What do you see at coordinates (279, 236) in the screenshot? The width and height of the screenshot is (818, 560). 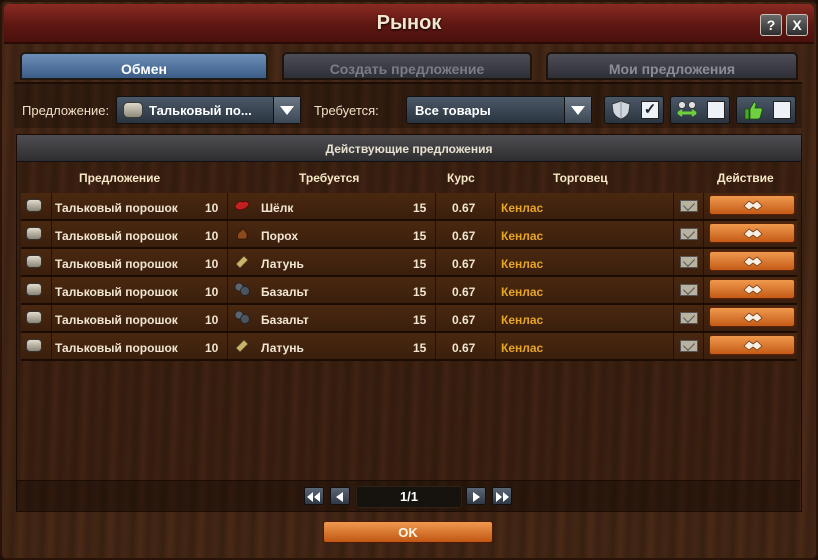 I see `need-good: Порох` at bounding box center [279, 236].